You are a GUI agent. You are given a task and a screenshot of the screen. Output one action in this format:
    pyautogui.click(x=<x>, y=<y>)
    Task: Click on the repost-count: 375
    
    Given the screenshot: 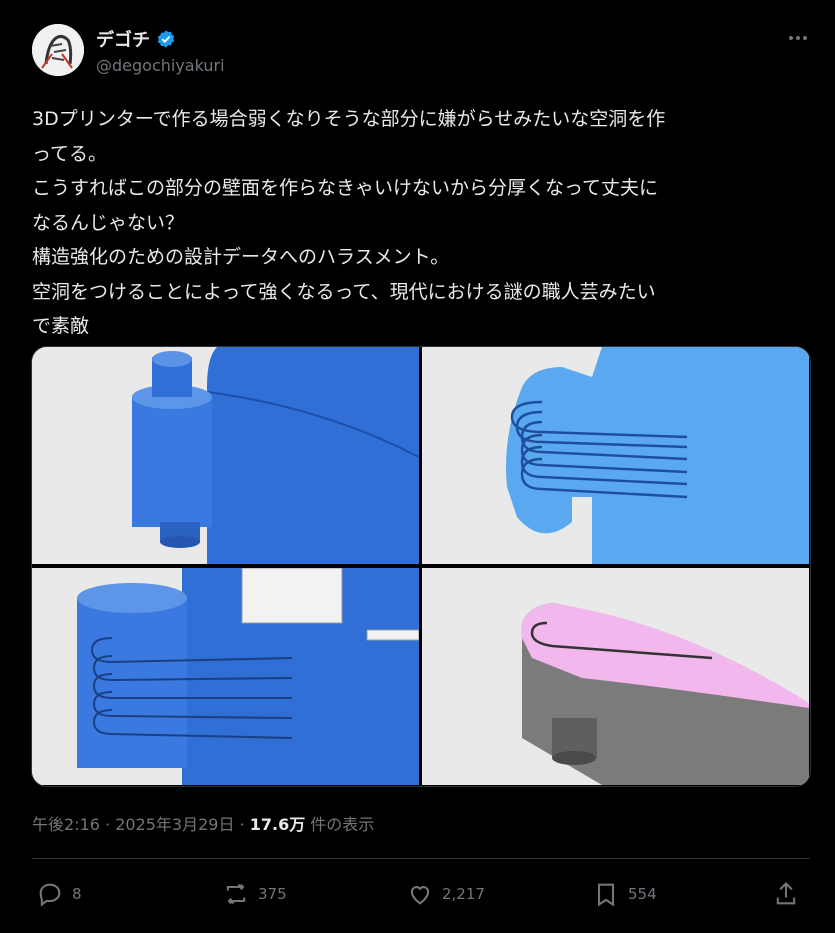 What is the action you would take?
    pyautogui.click(x=272, y=894)
    